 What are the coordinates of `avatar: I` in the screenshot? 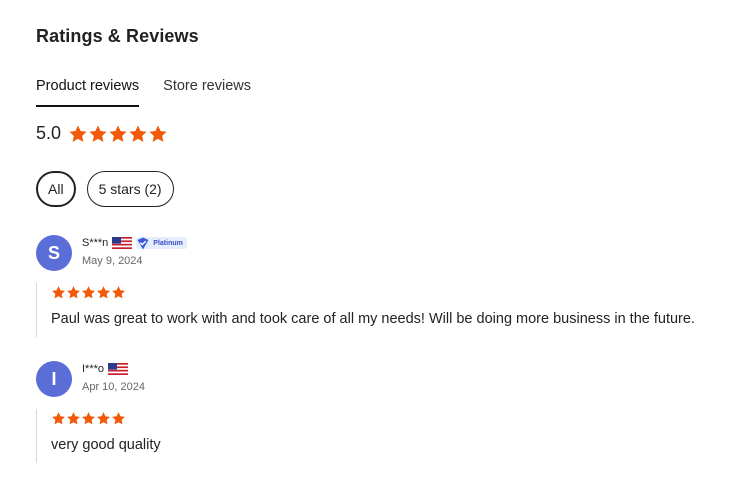 It's located at (54, 379).